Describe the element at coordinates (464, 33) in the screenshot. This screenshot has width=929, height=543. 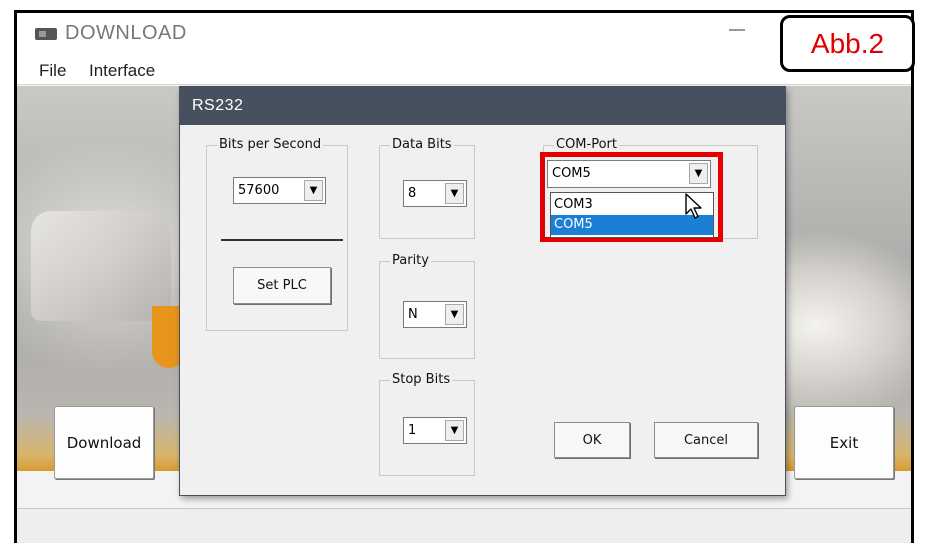
I see `window-titlebar: DOWNLOAD` at that location.